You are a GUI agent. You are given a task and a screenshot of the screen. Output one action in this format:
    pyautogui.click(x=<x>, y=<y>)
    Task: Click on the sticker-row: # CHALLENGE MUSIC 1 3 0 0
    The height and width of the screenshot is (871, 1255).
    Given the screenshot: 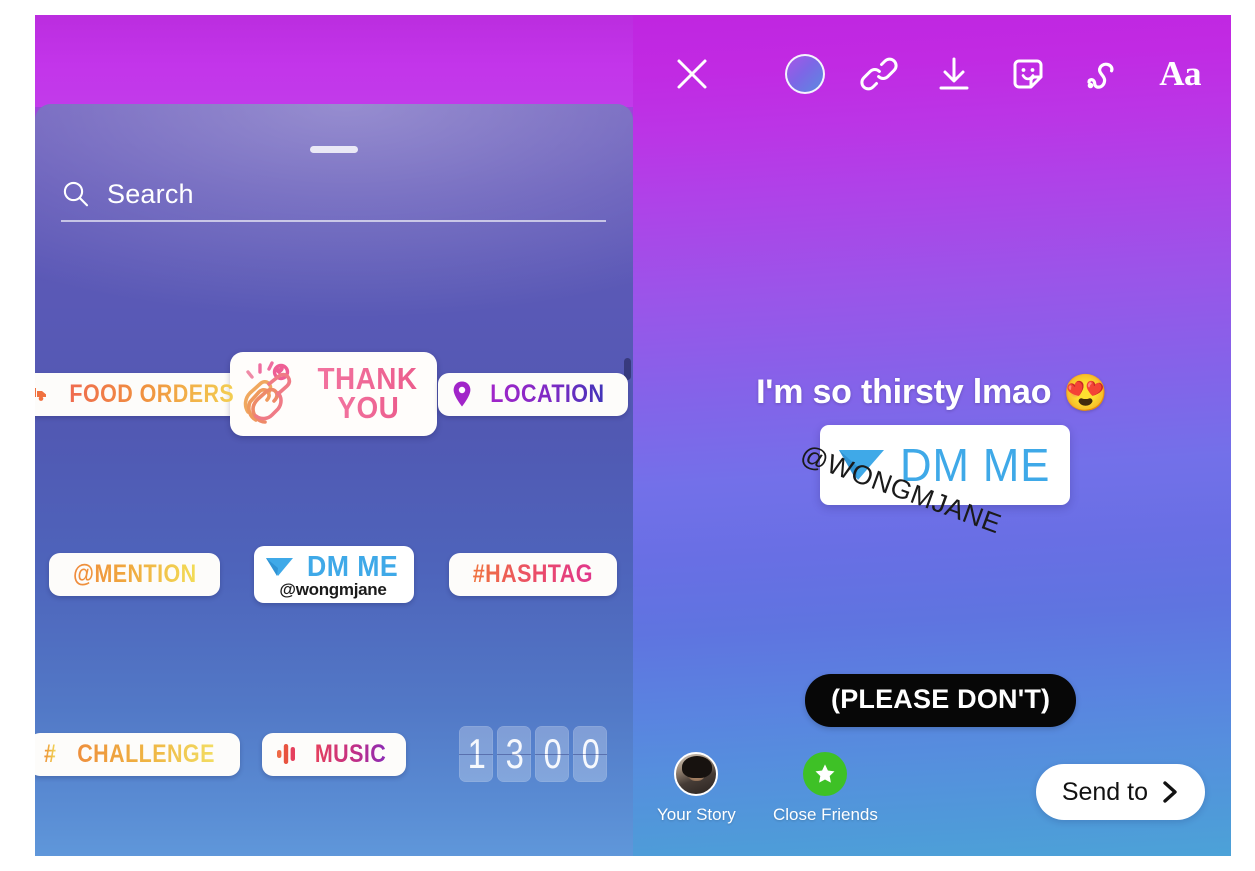 What is the action you would take?
    pyautogui.click(x=334, y=754)
    